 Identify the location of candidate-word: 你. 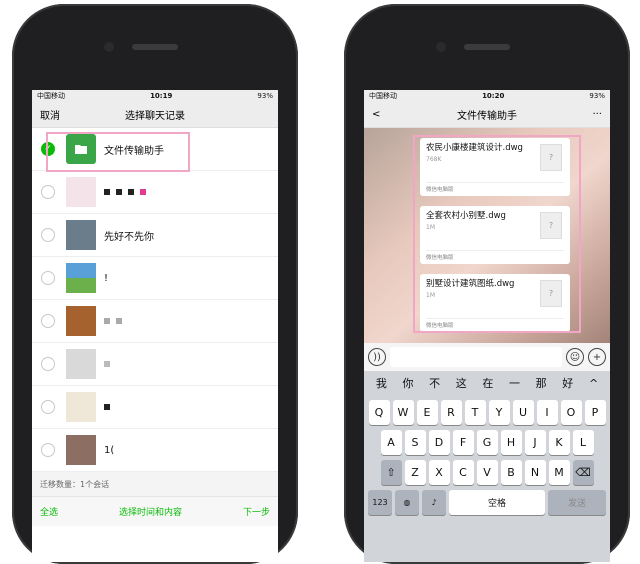
(407, 383).